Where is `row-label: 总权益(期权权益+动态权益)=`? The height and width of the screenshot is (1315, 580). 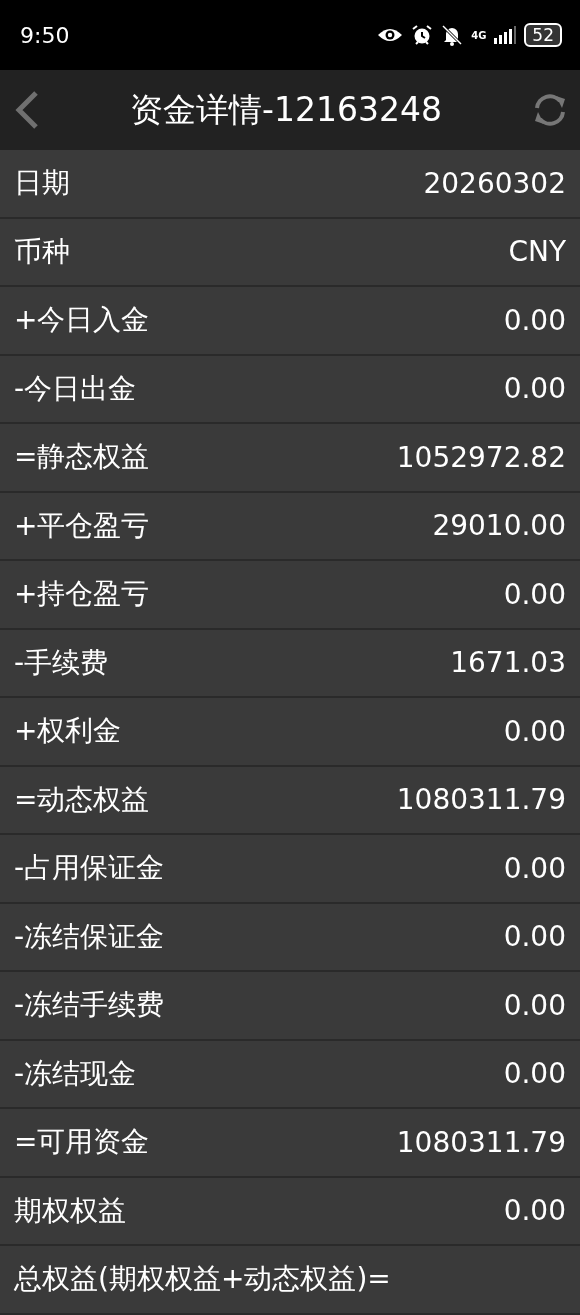 row-label: 总权益(期权权益+动态权益)= is located at coordinates (202, 1279).